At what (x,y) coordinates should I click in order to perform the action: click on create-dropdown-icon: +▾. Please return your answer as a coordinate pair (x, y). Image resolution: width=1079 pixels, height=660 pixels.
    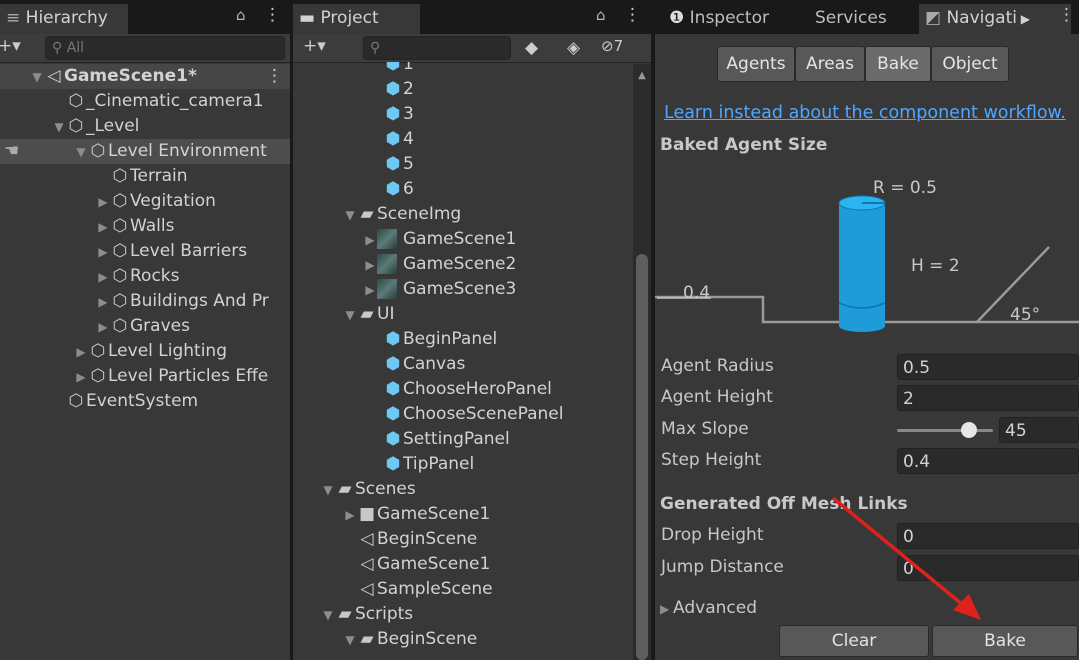
    Looking at the image, I should click on (314, 46).